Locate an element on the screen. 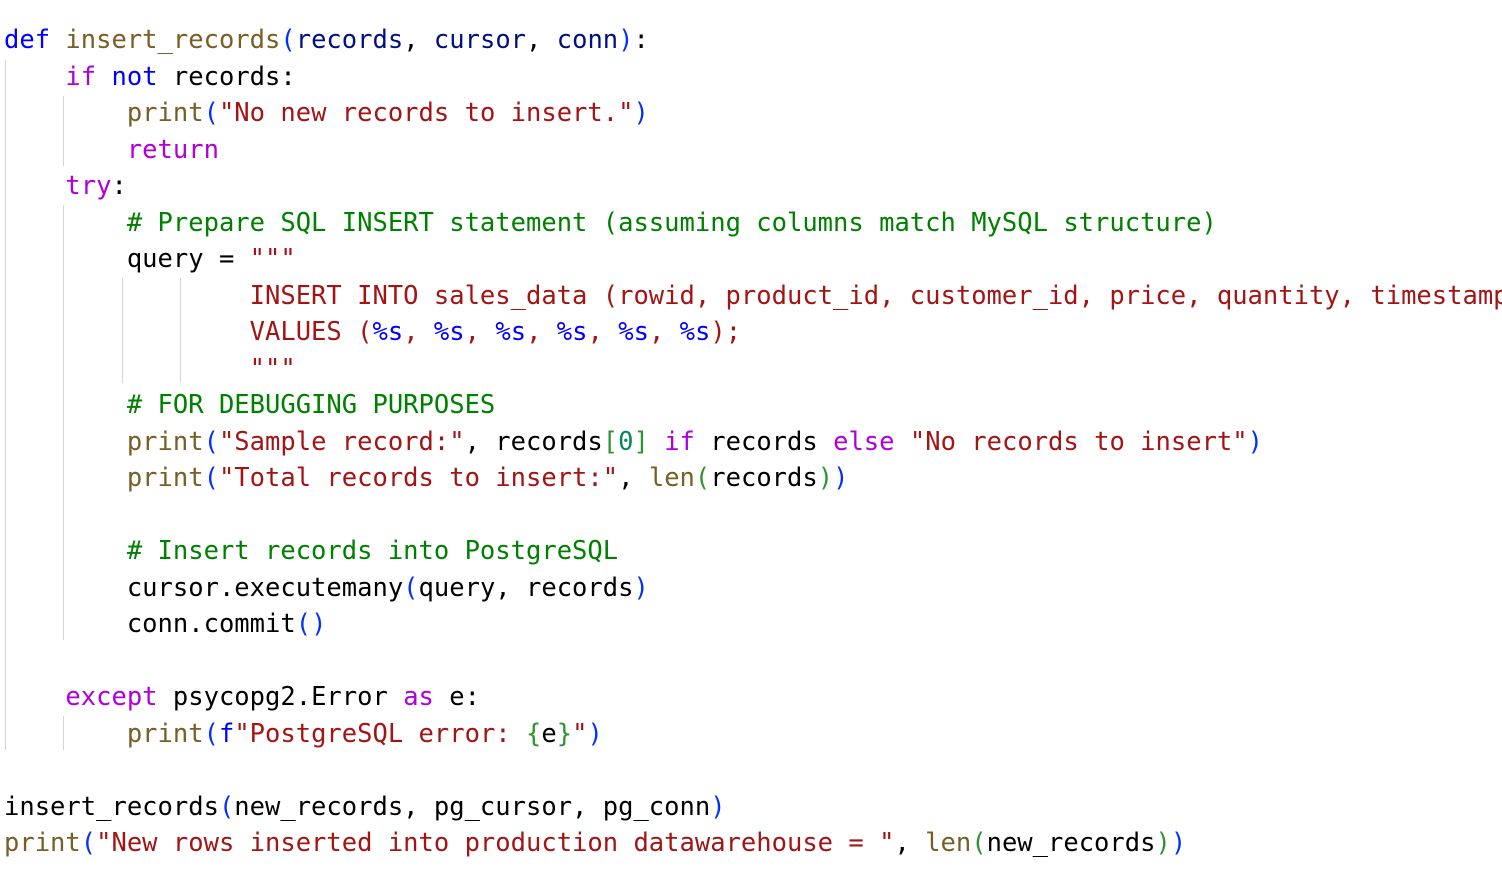 This screenshot has width=1502, height=880. code-token: () is located at coordinates (311, 624).